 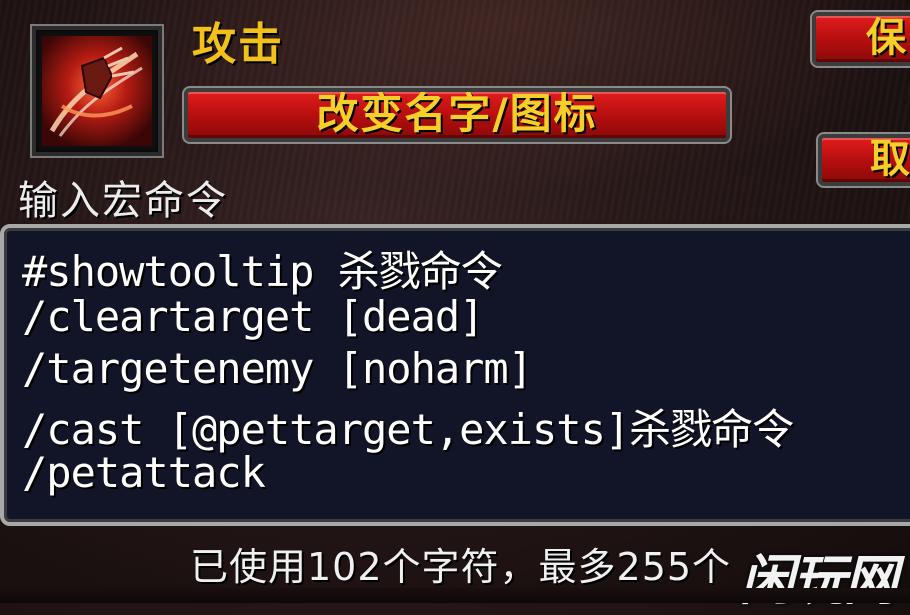 I want to click on cancel-button: 取, so click(x=863, y=160).